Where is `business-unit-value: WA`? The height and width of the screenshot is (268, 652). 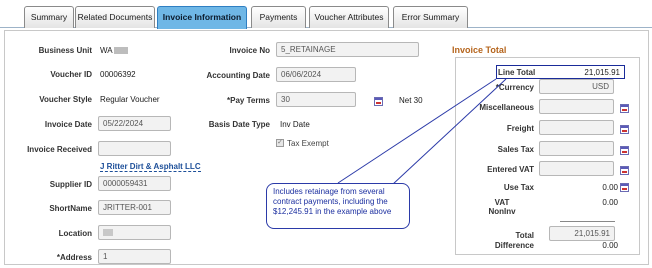
business-unit-value: WA is located at coordinates (114, 50).